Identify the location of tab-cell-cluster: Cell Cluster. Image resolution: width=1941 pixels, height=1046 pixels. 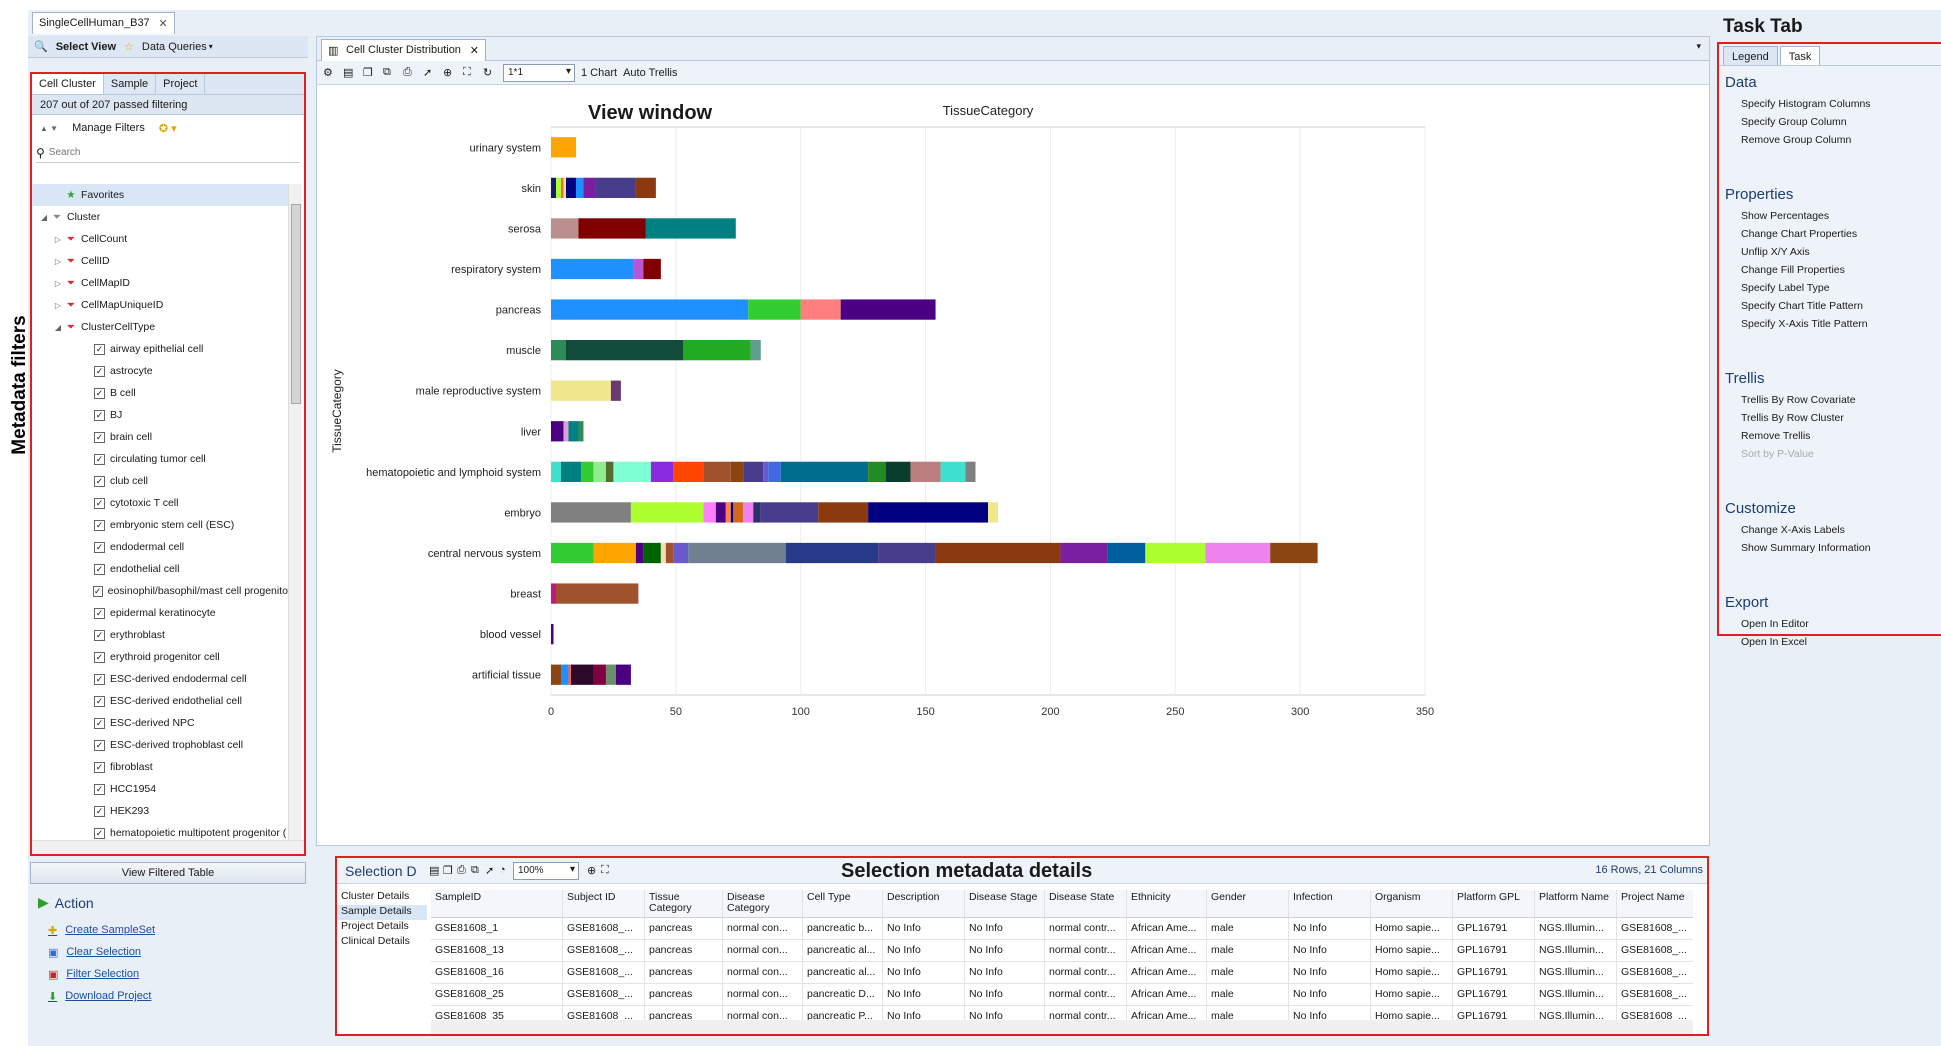
(68, 84).